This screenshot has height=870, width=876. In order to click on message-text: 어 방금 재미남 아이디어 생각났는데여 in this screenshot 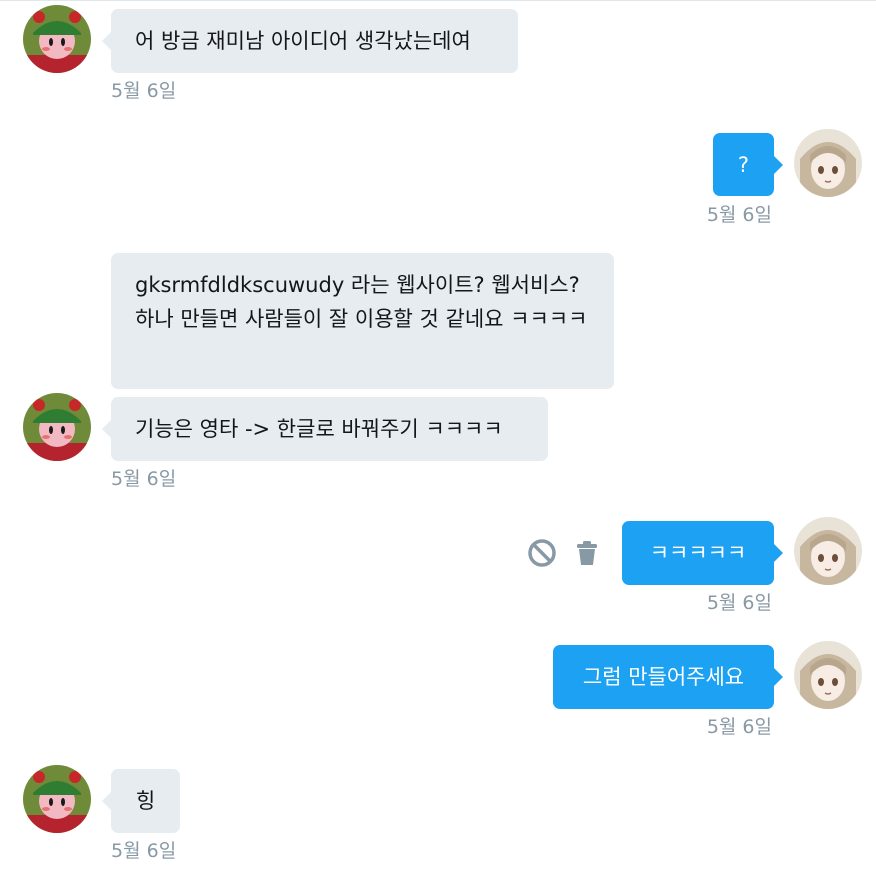, I will do `click(303, 41)`.